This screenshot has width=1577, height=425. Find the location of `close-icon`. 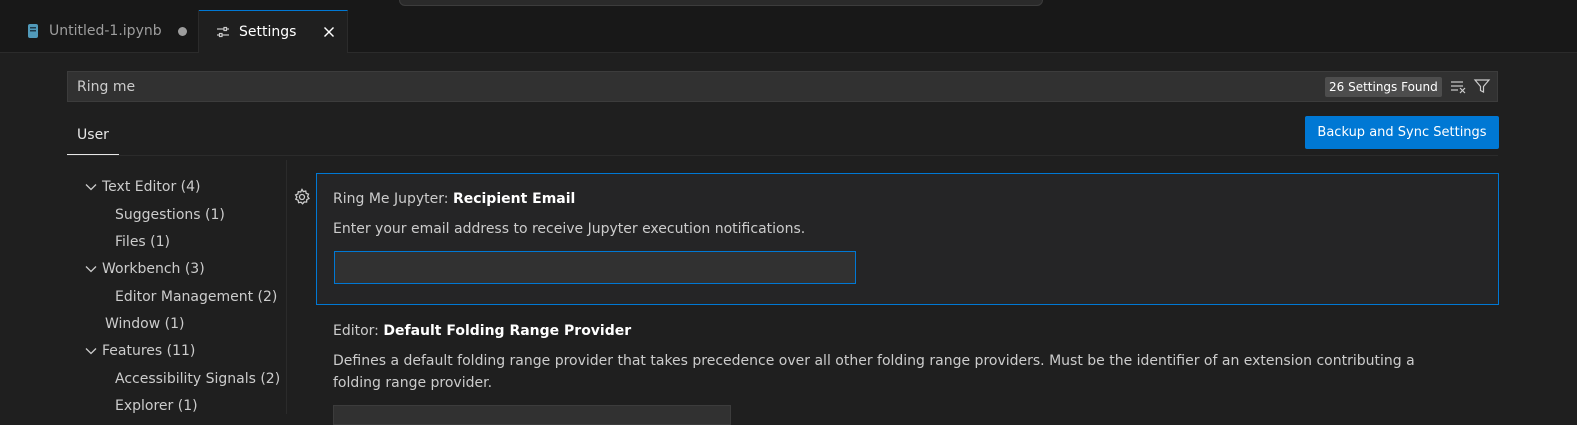

close-icon is located at coordinates (329, 32).